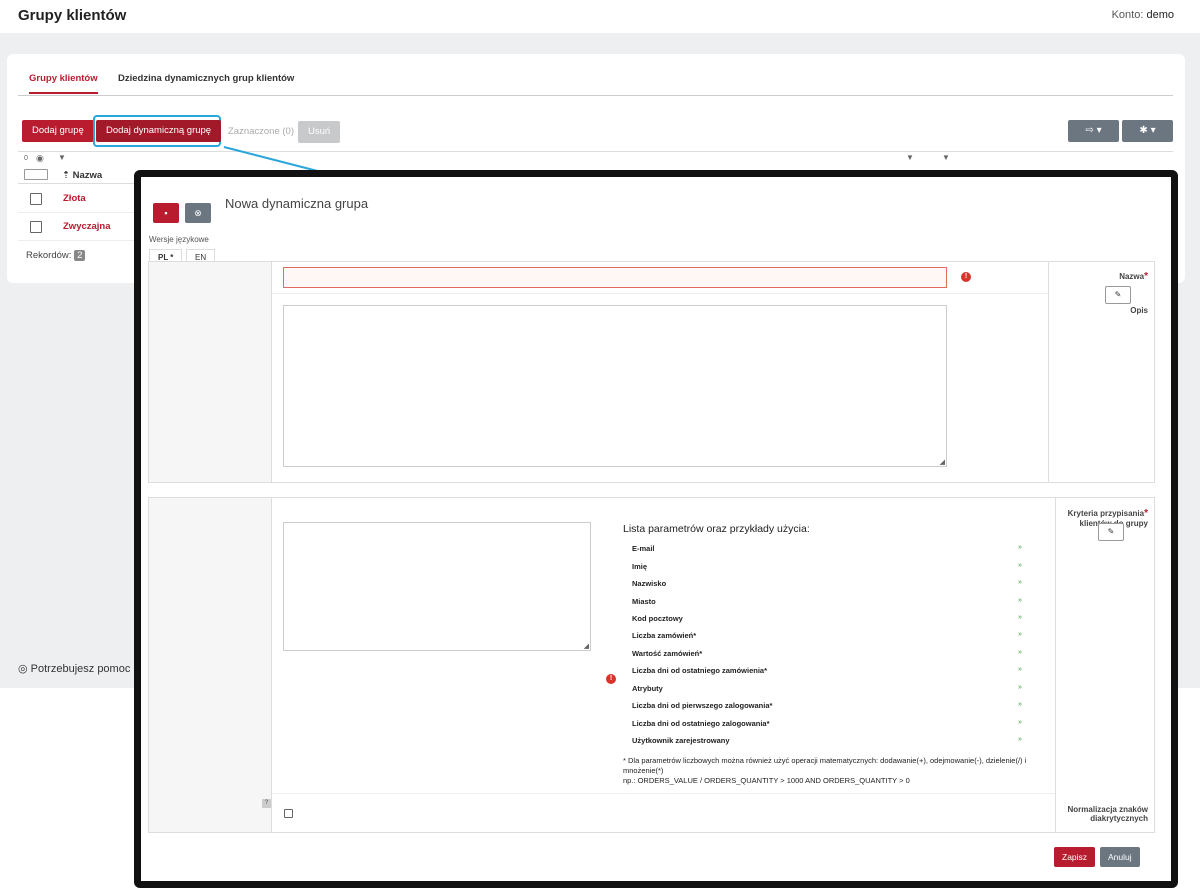  I want to click on param-item: Liczba dni od pierwszego zalogowania*, so click(702, 705).